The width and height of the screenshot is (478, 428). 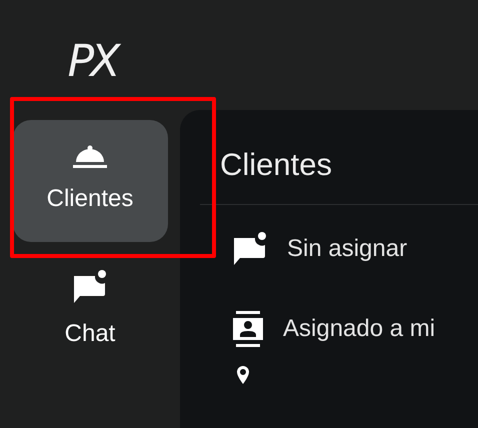 I want to click on list-item: Asignado a mi, so click(x=355, y=329).